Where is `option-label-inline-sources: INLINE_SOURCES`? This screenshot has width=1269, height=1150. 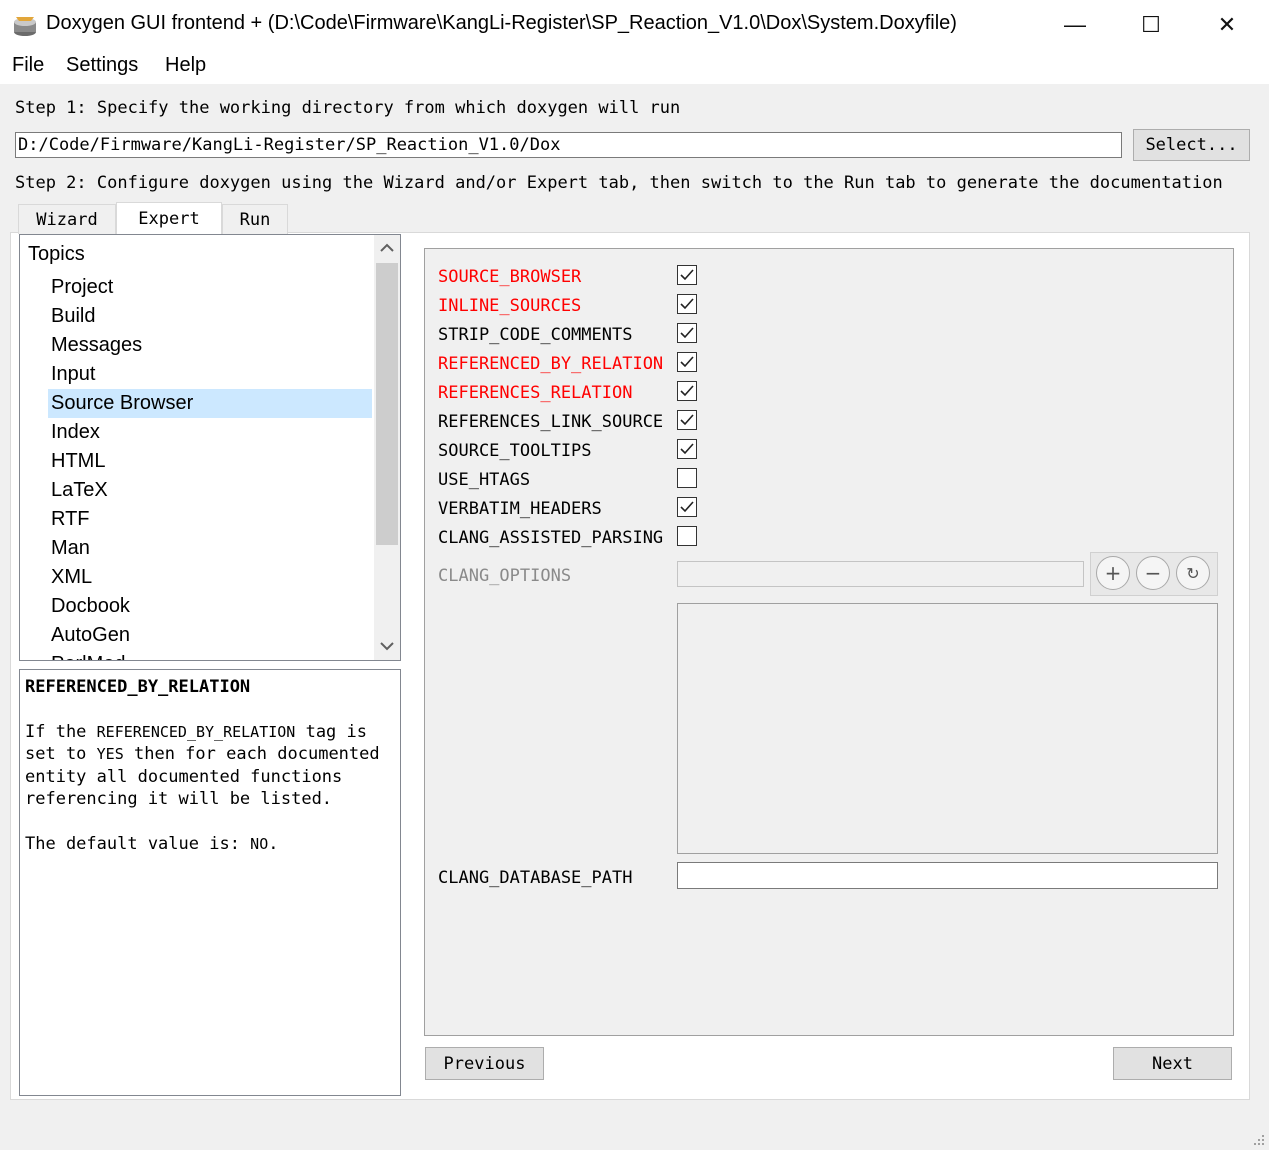
option-label-inline-sources: INLINE_SOURCES is located at coordinates (510, 306).